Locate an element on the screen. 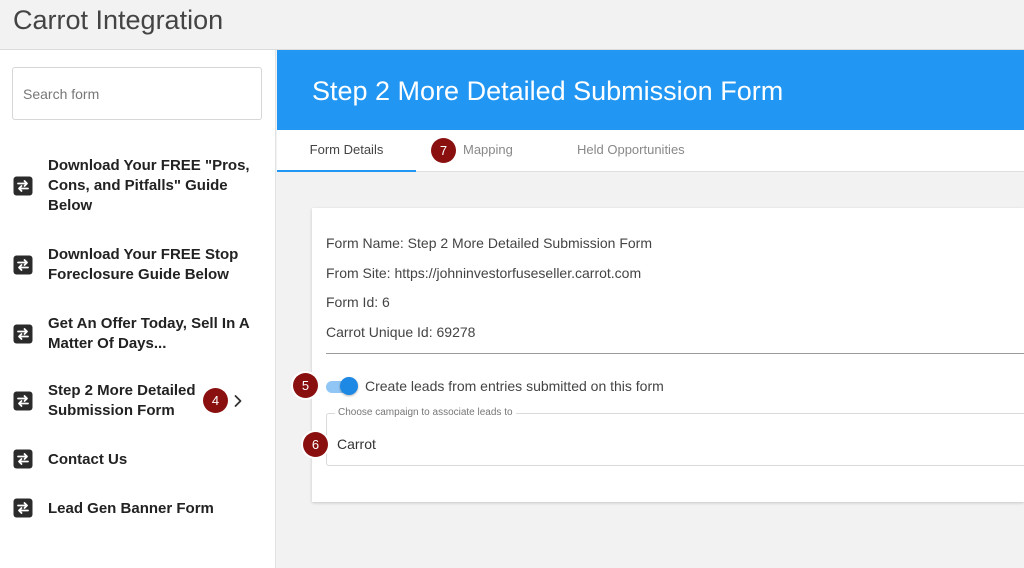 The width and height of the screenshot is (1024, 568). app-title: Carrot Integration is located at coordinates (118, 20).